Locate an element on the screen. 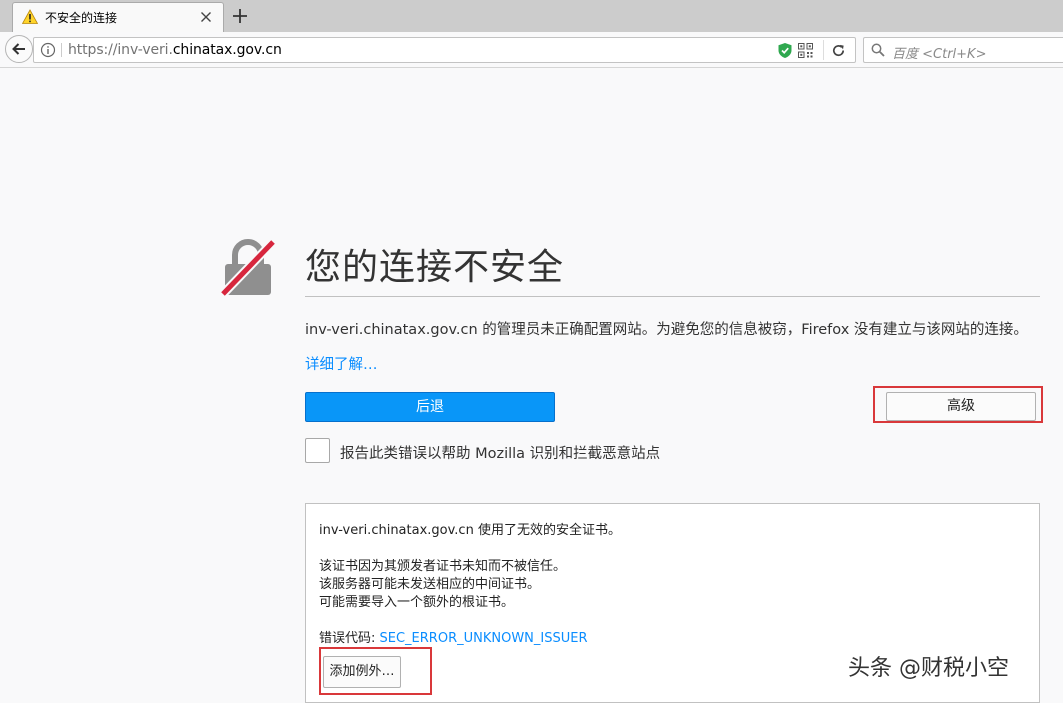 The width and height of the screenshot is (1063, 703). url-bar: https://inv-veri.chinatax.gov.cn is located at coordinates (444, 50).